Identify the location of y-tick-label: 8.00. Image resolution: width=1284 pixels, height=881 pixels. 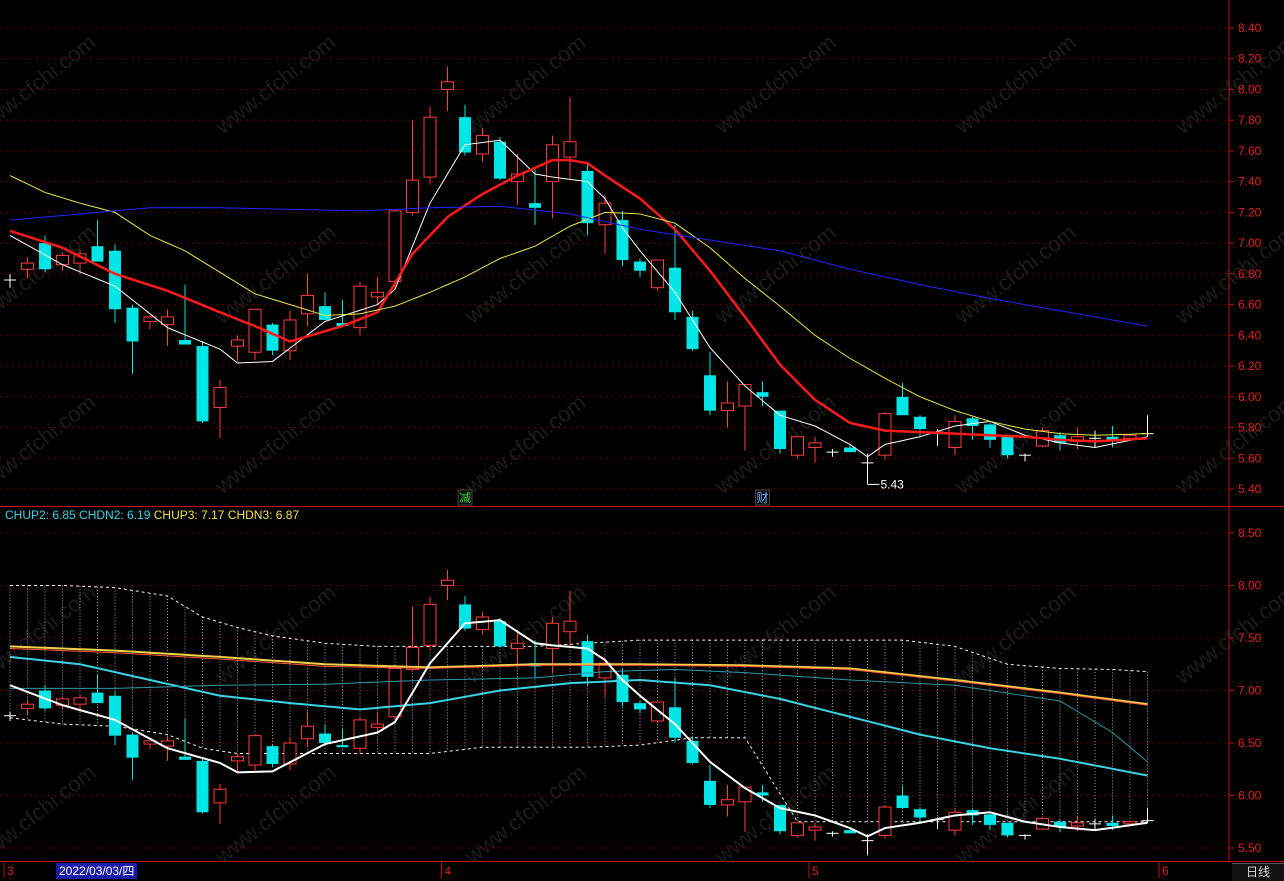
(1250, 89).